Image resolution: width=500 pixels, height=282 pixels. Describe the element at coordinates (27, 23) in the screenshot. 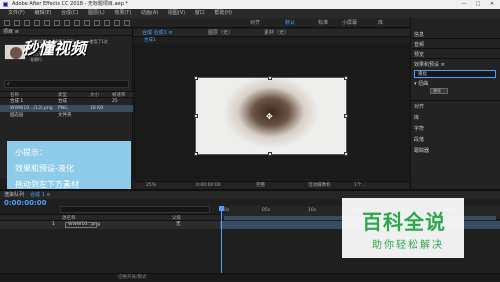

I see `hand-tool-icon` at that location.